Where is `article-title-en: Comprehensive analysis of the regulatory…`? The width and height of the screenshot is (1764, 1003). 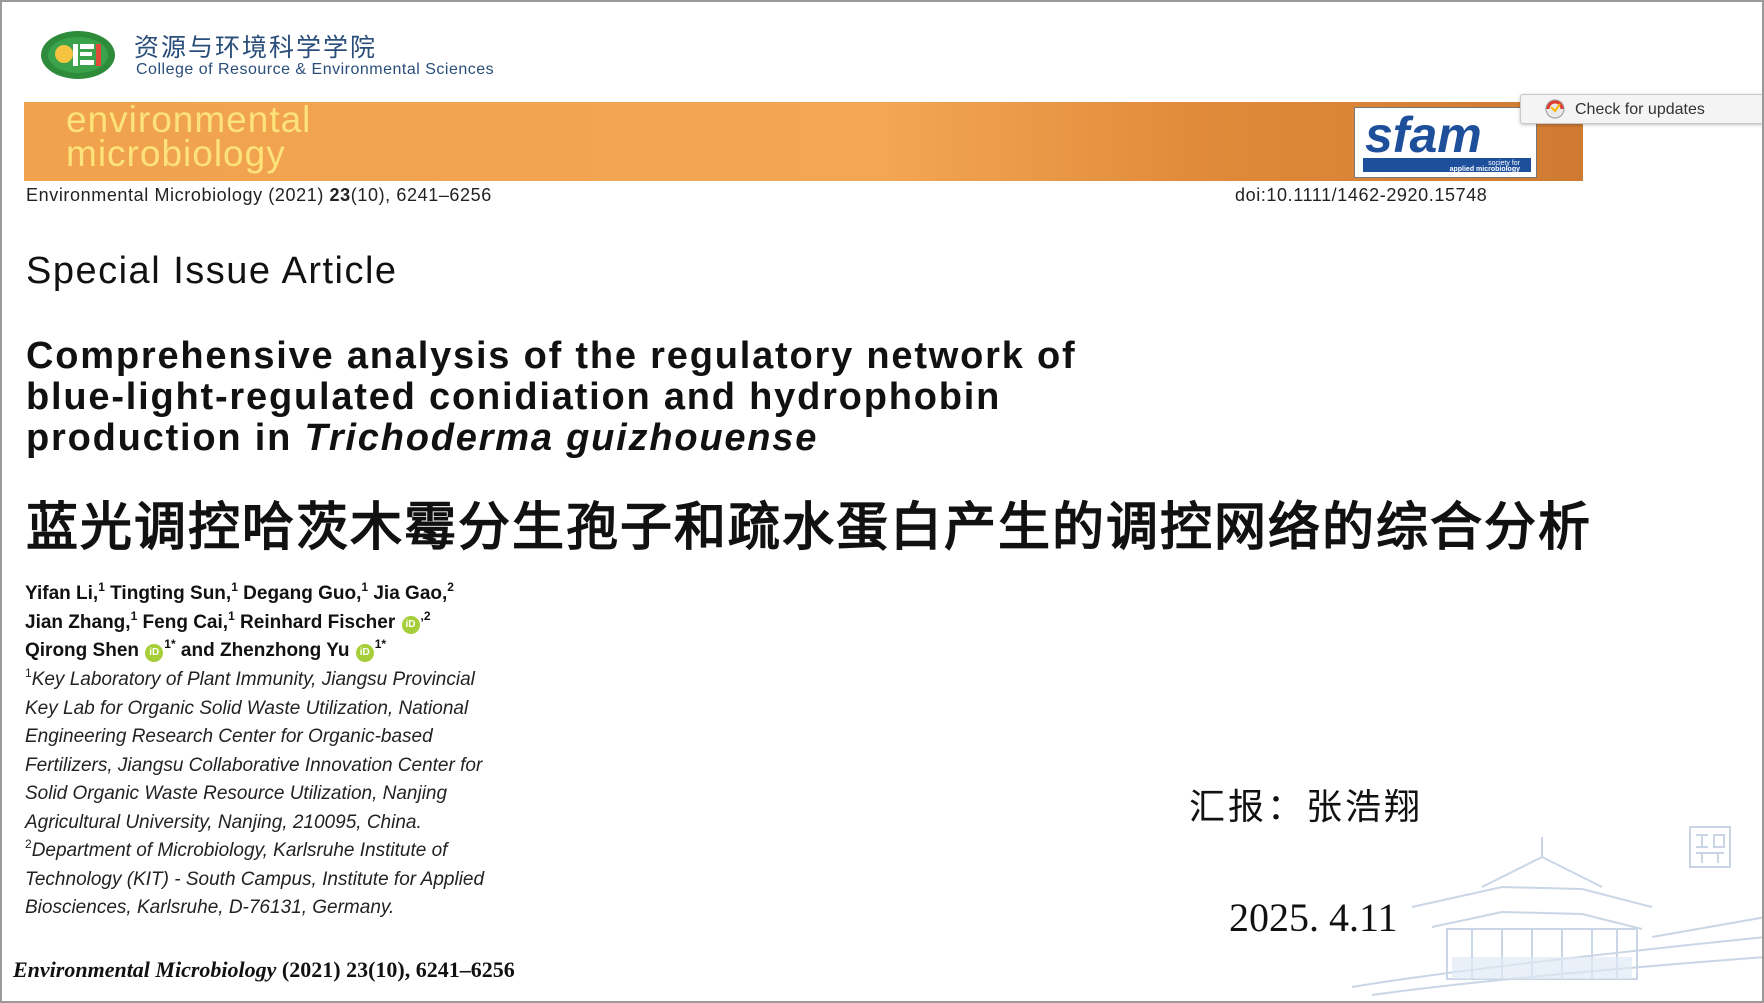 article-title-en: Comprehensive analysis of the regulatory… is located at coordinates (806, 397).